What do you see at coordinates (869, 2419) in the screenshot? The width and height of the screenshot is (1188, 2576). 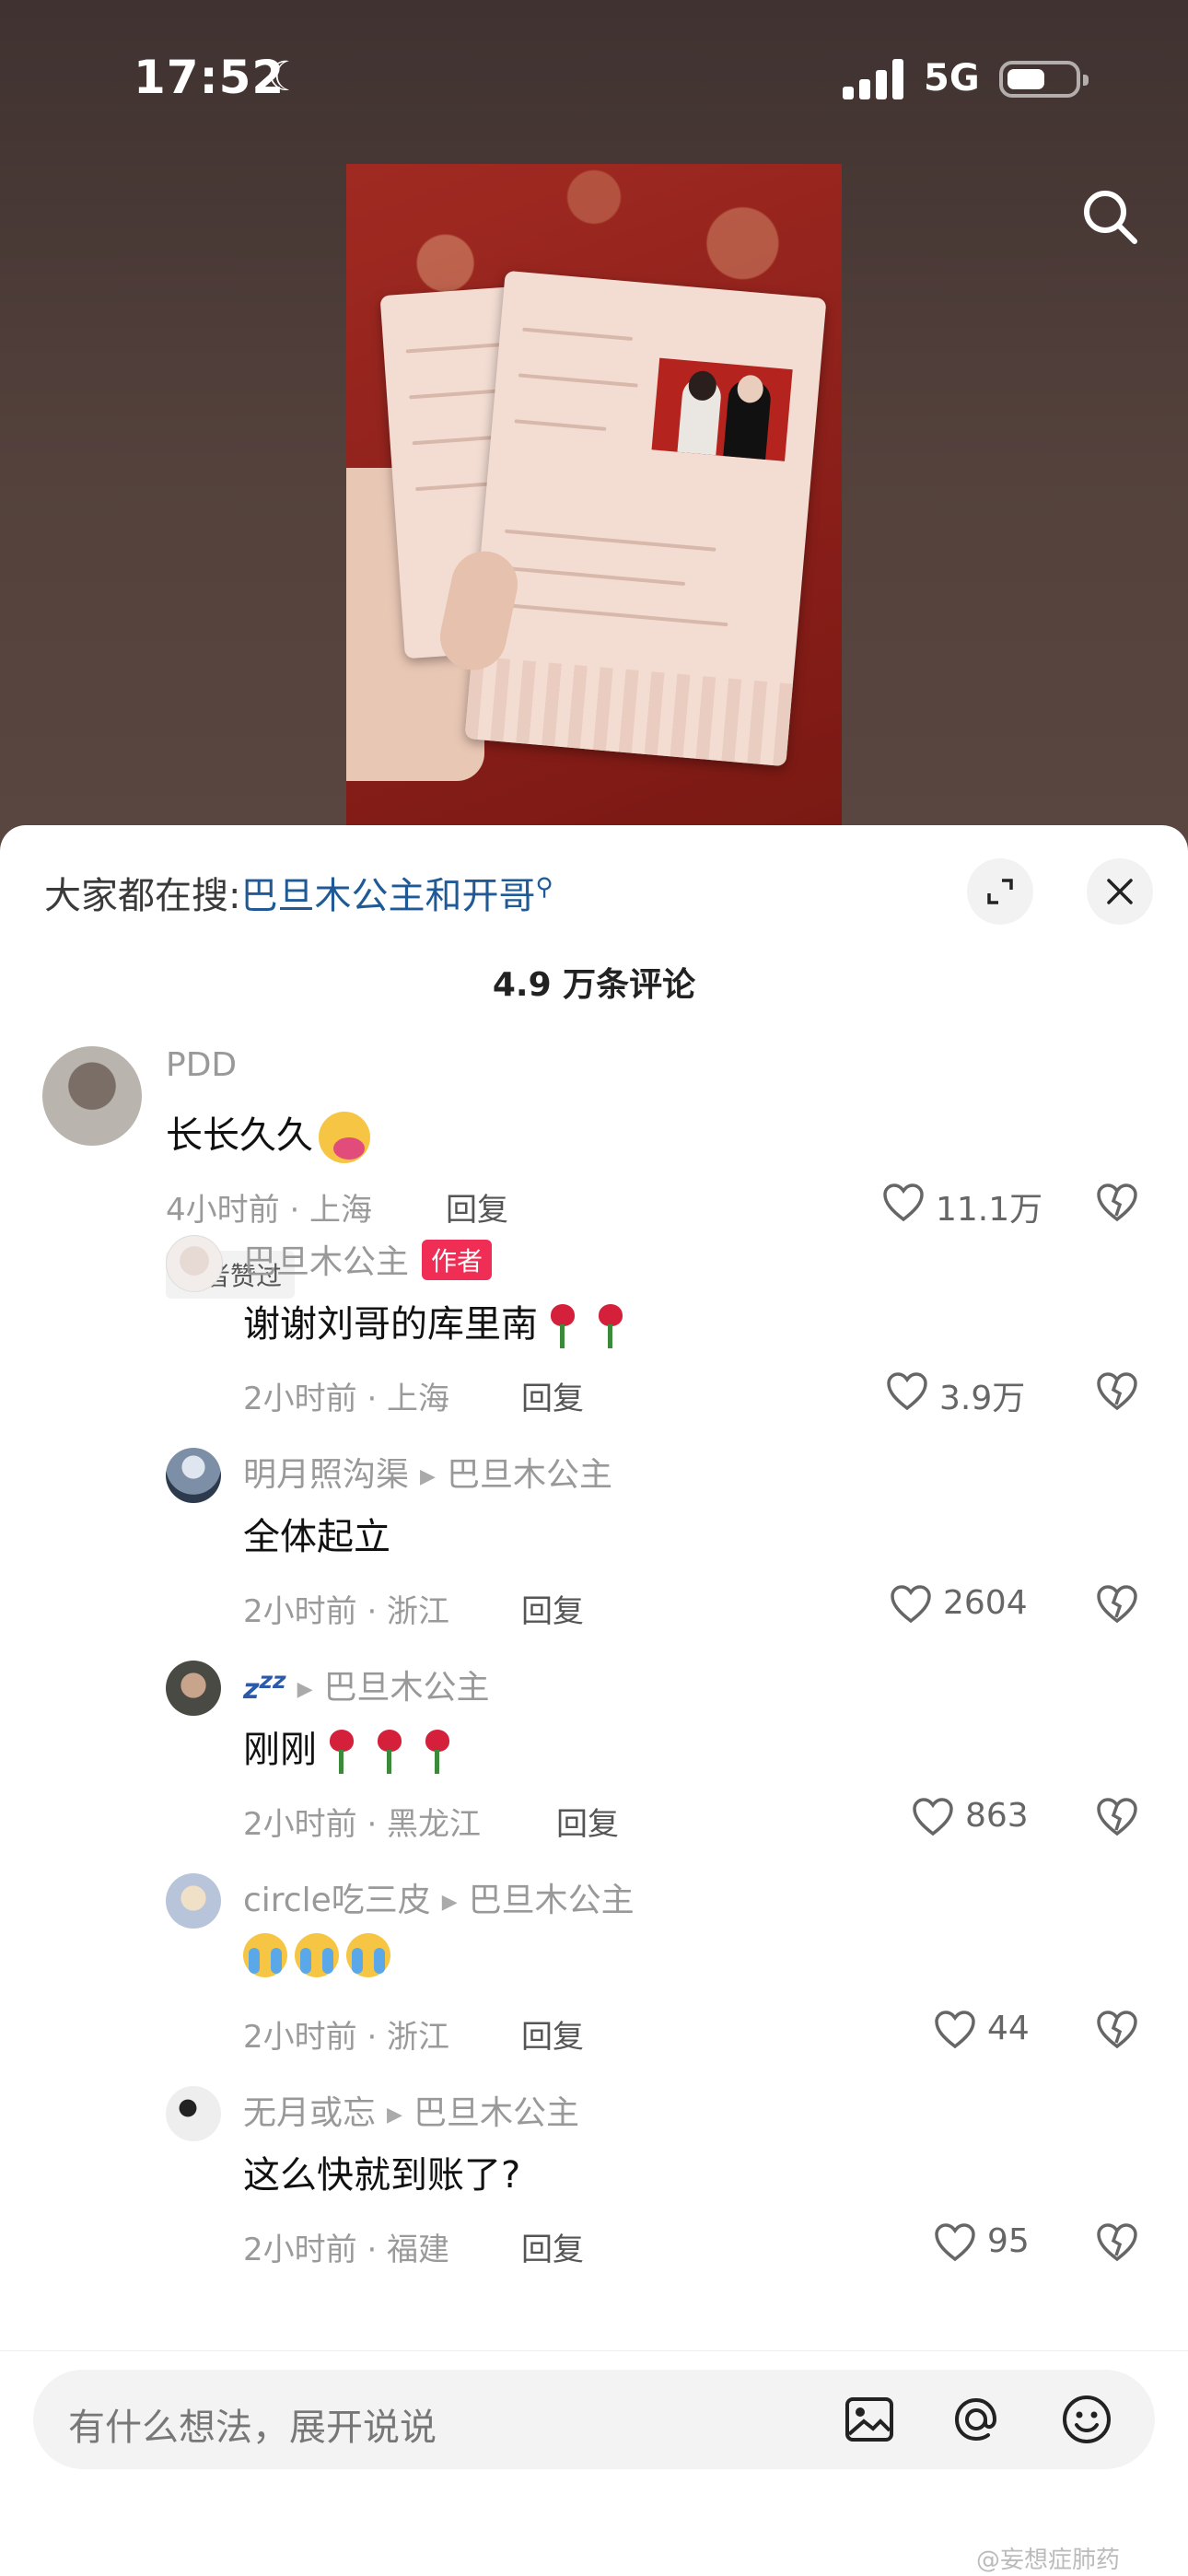 I see `image-icon` at bounding box center [869, 2419].